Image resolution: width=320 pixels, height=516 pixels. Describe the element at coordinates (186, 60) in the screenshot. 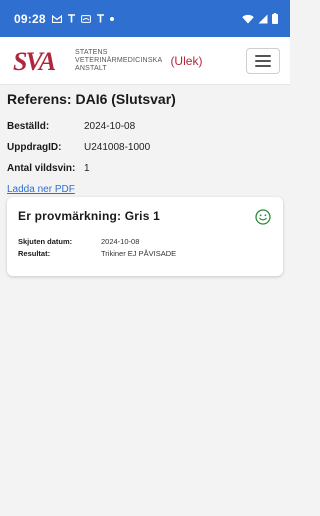

I see `app-tag: (Ulek)` at that location.